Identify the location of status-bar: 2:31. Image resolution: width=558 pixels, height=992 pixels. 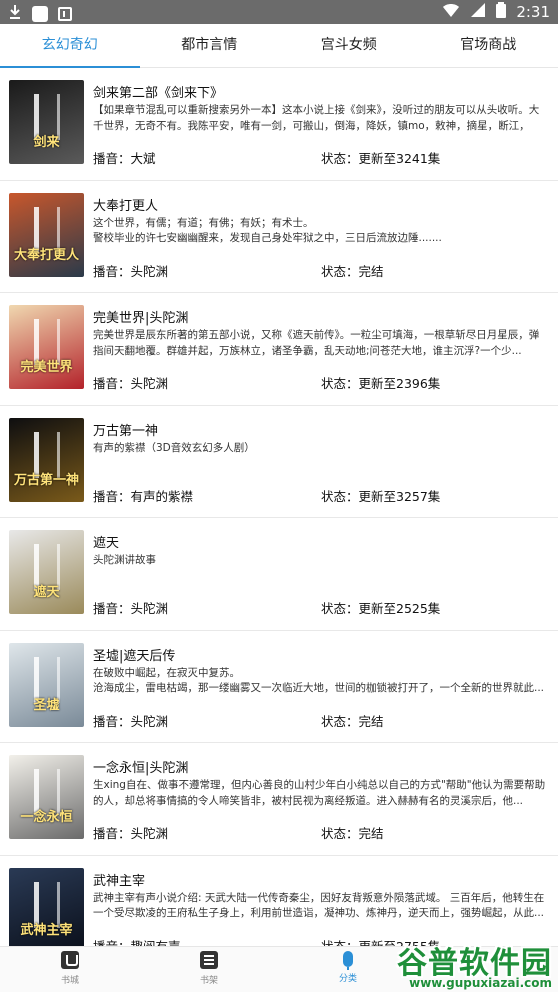
(279, 12).